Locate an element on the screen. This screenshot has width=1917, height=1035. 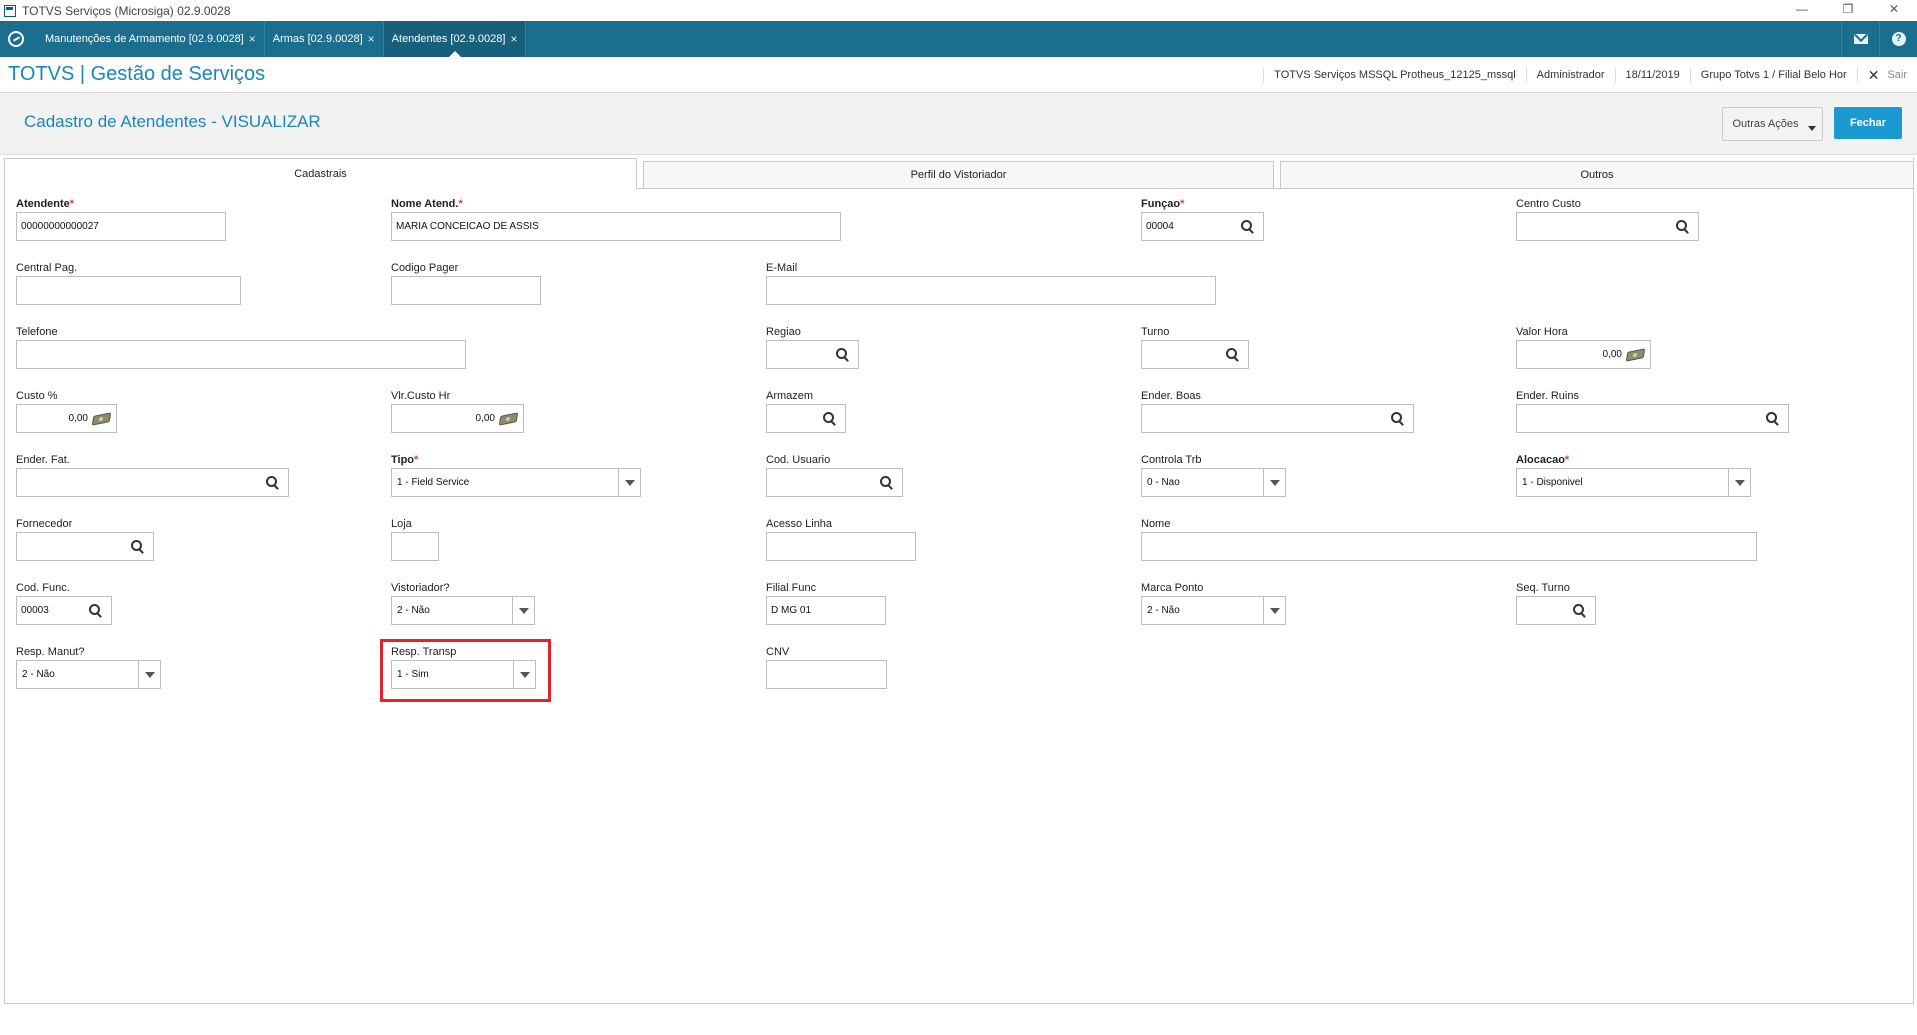
filial-func-field: D MG 01 is located at coordinates (826, 610).